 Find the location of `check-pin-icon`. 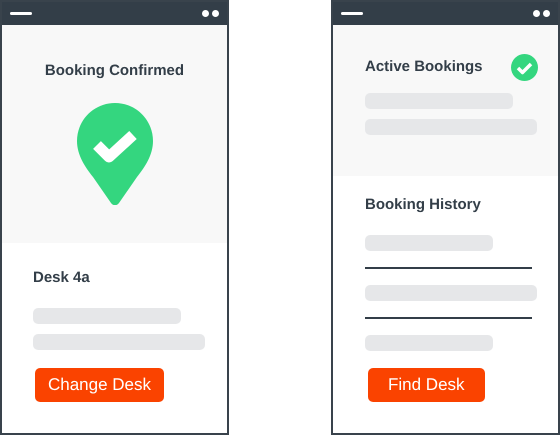

check-pin-icon is located at coordinates (114, 153).